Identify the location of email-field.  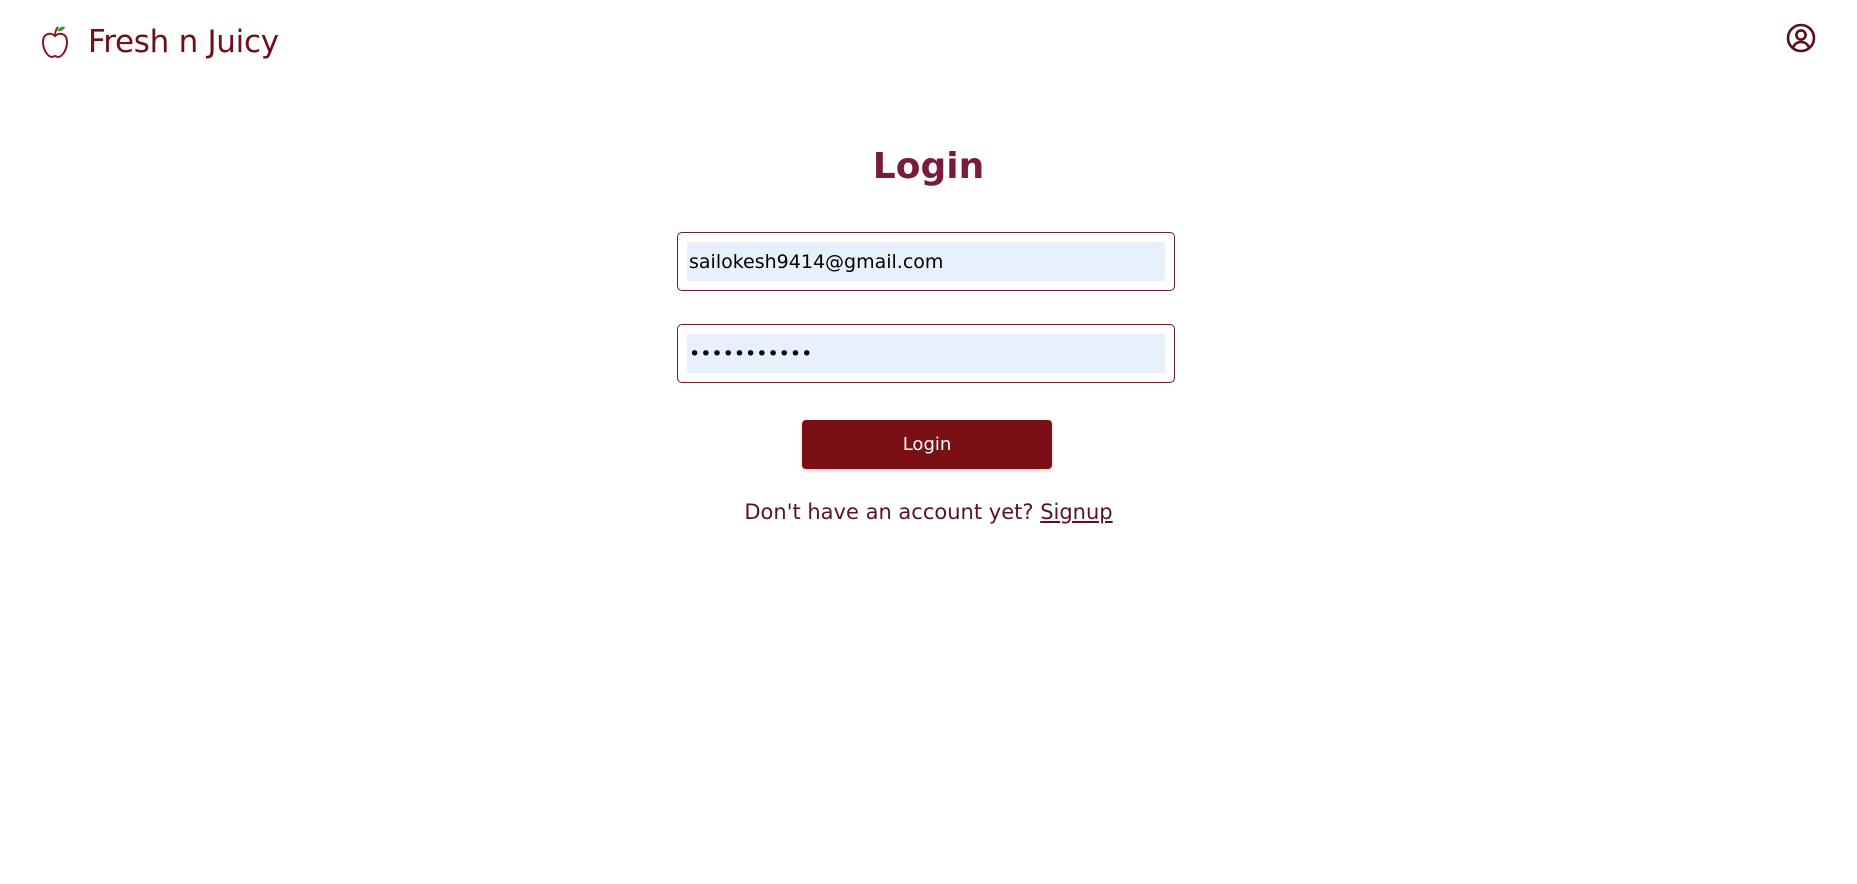
(926, 261).